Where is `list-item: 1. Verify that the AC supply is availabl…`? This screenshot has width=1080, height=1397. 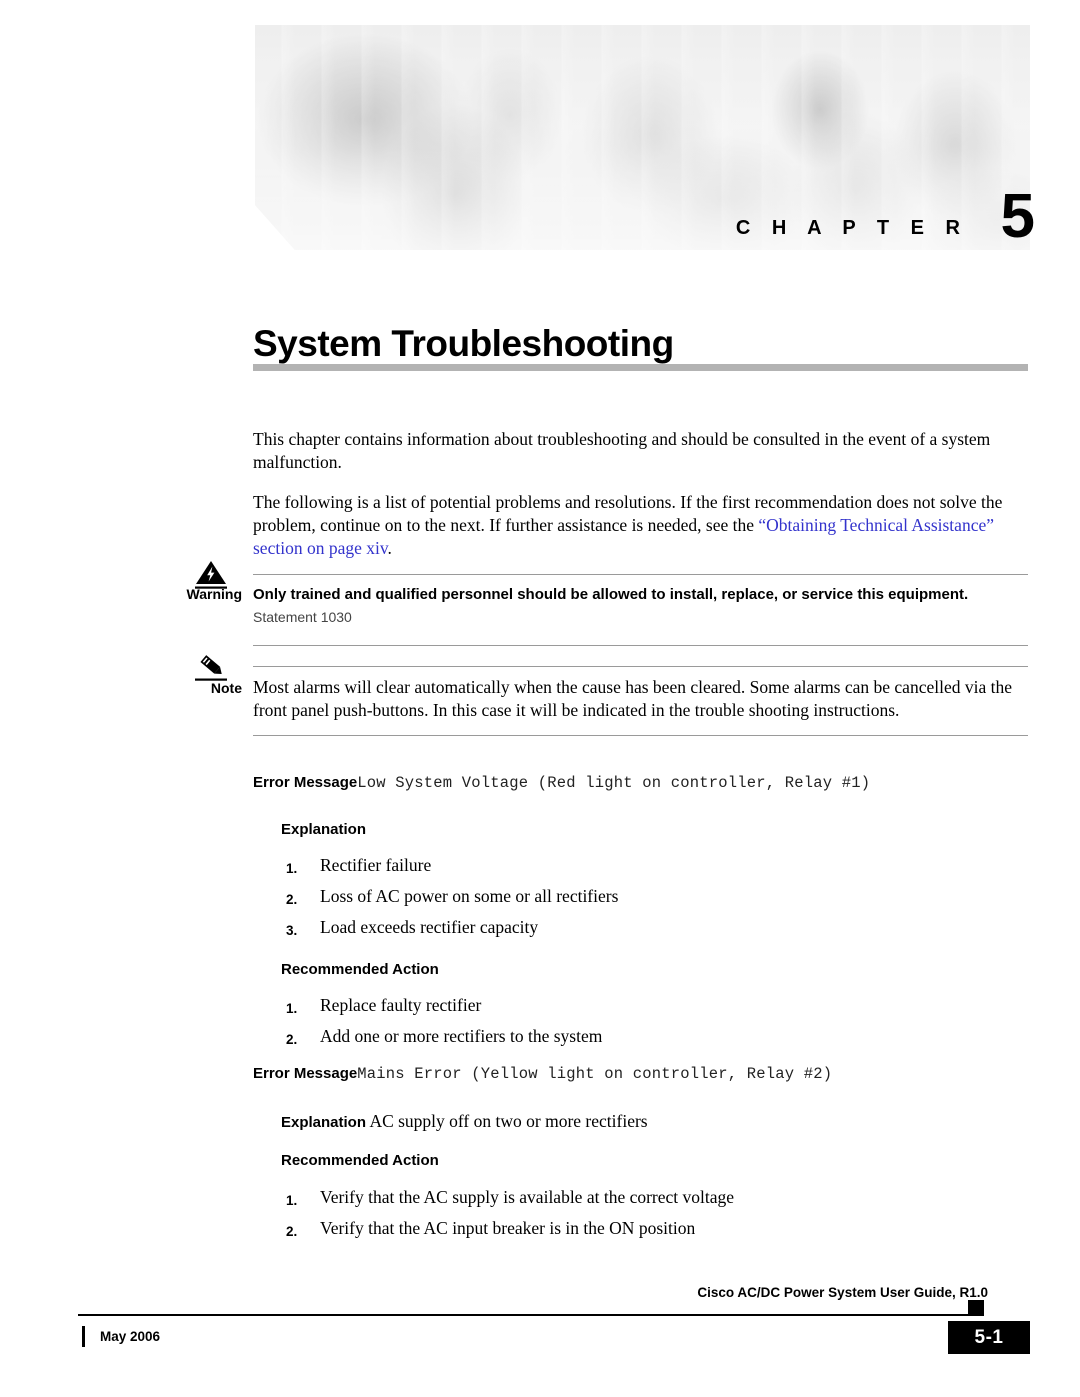
list-item: 1. Verify that the AC supply is availabl… is located at coordinates (640, 1197).